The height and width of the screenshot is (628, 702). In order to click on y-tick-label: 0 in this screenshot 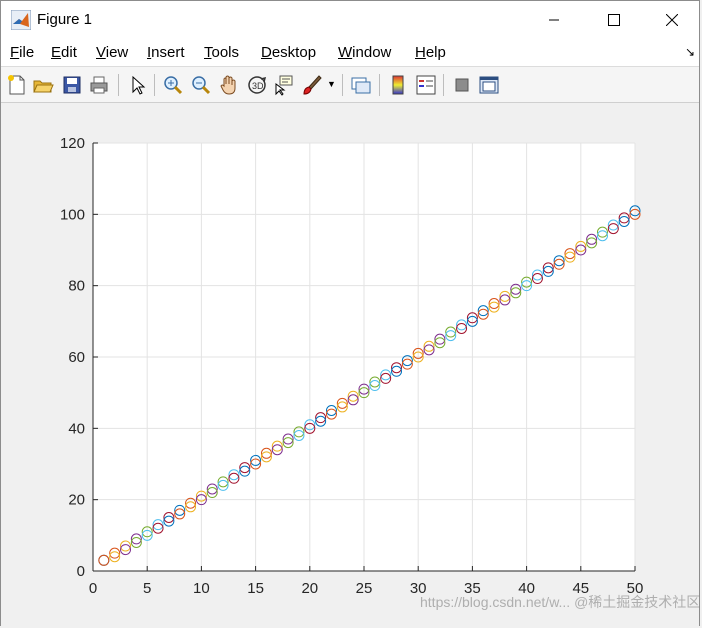, I will do `click(81, 571)`.